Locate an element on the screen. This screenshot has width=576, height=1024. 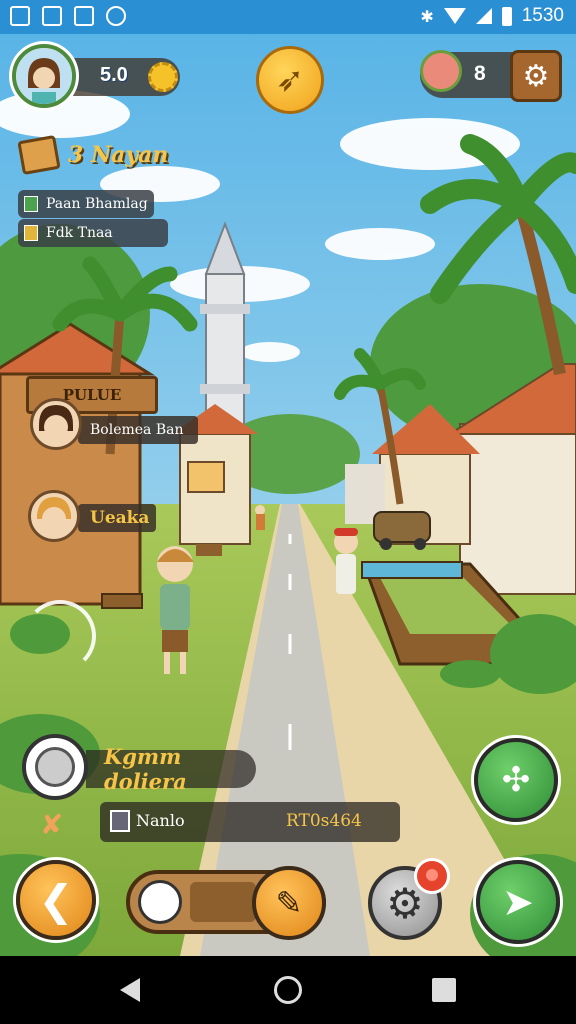
wifi-icon is located at coordinates (454, 16).